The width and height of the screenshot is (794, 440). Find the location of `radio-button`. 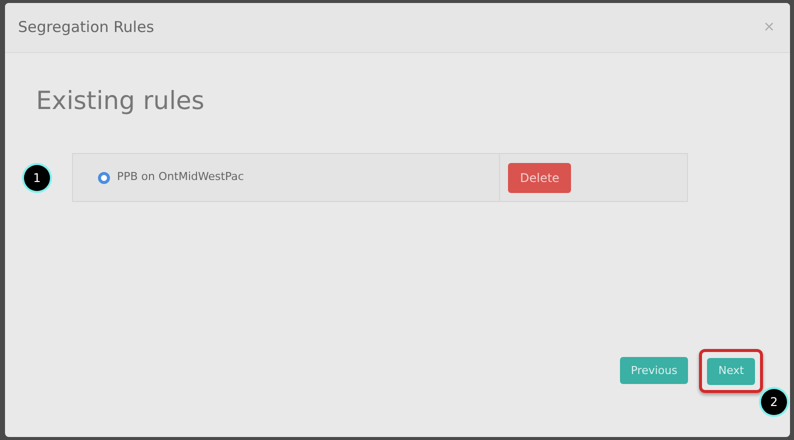

radio-button is located at coordinates (104, 178).